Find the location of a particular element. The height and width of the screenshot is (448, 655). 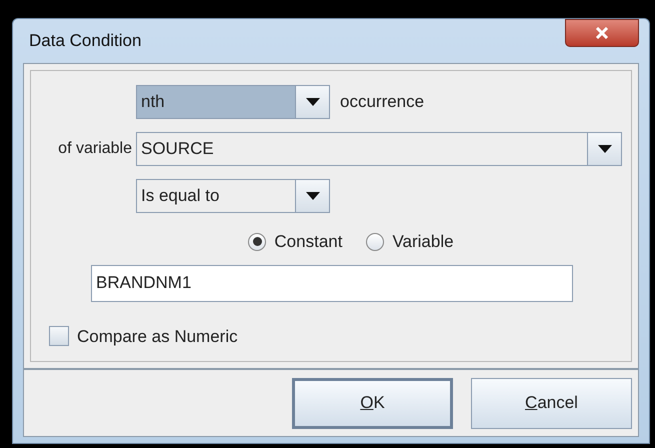

occurrence-label: occurrence is located at coordinates (382, 102).